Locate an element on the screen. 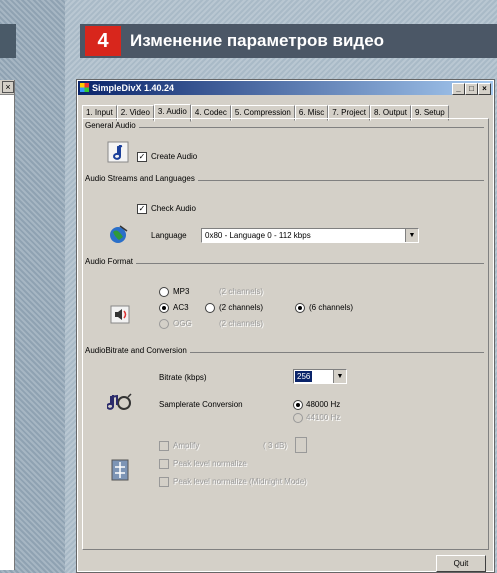 This screenshot has height=573, width=497. bitrate-dropdown: 256 ▼ is located at coordinates (320, 376).